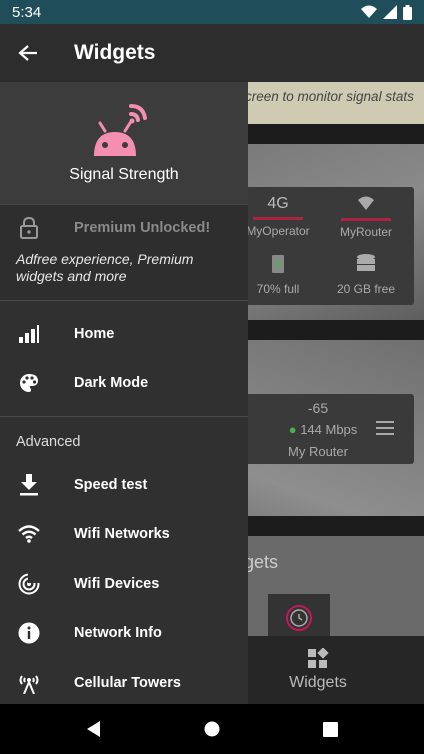 The height and width of the screenshot is (754, 424). I want to click on back-button, so click(94, 729).